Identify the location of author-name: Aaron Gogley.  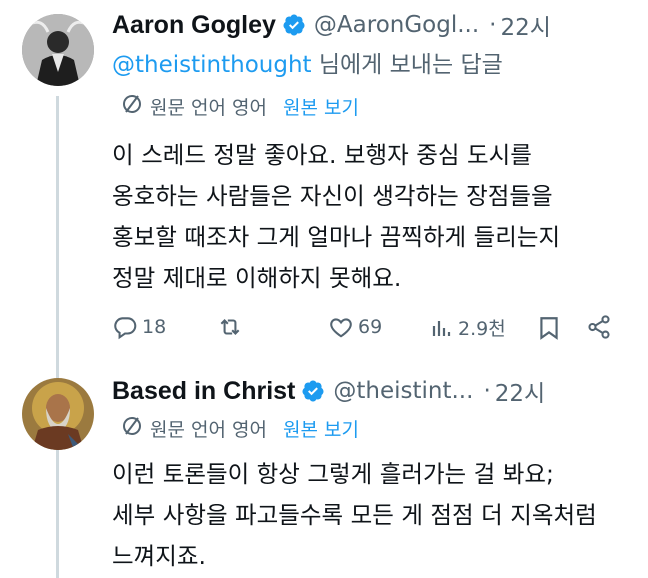
(194, 25).